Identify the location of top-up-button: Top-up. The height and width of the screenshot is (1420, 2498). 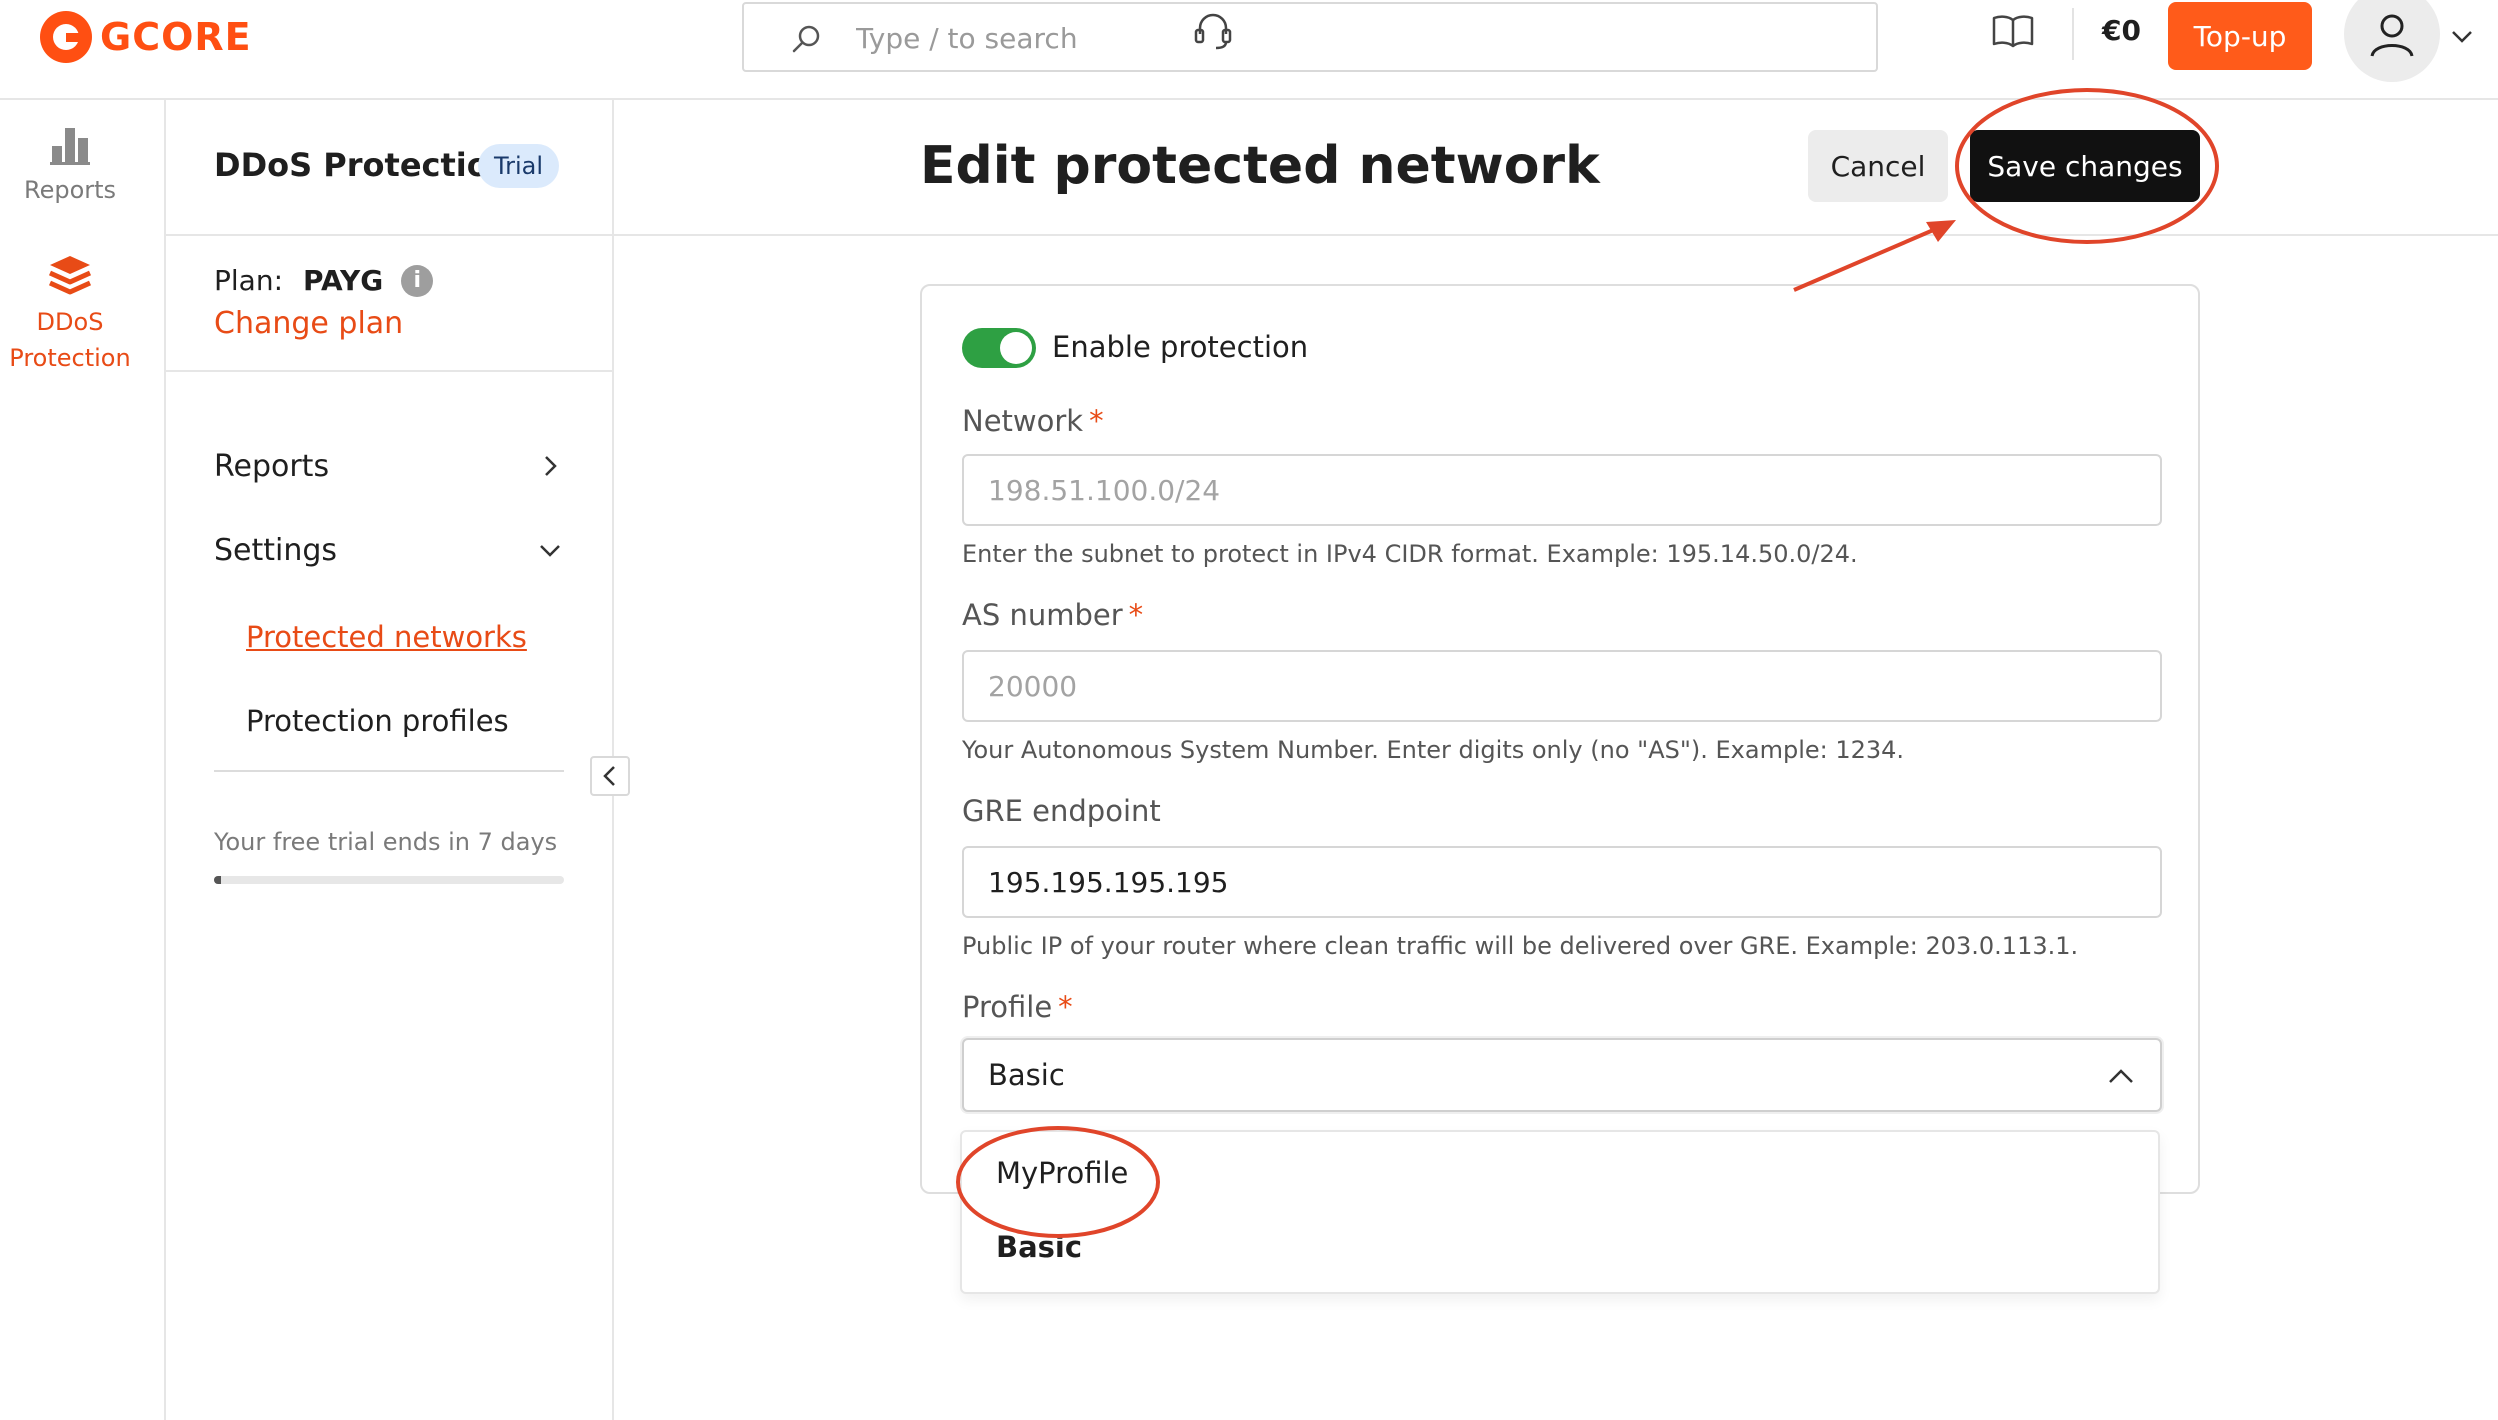
(2240, 36).